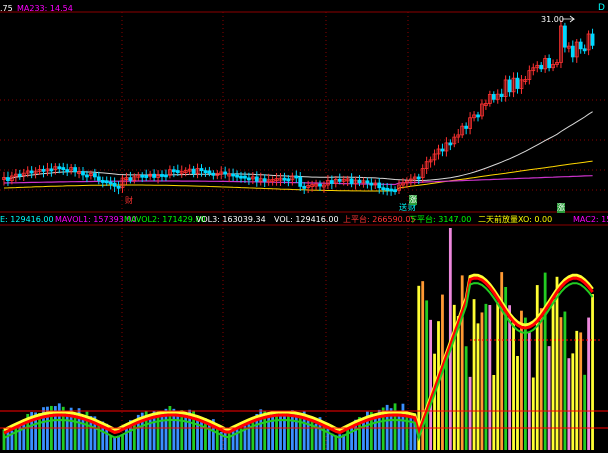  I want to click on peak-price-label: 31.00, so click(552, 19).